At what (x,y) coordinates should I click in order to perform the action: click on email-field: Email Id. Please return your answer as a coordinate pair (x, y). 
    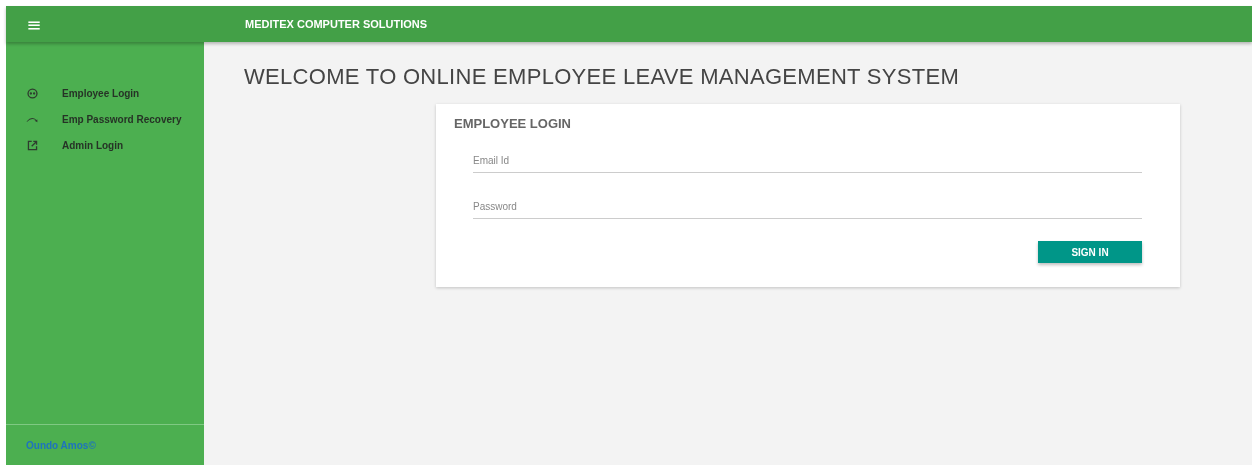
    Looking at the image, I should click on (807, 161).